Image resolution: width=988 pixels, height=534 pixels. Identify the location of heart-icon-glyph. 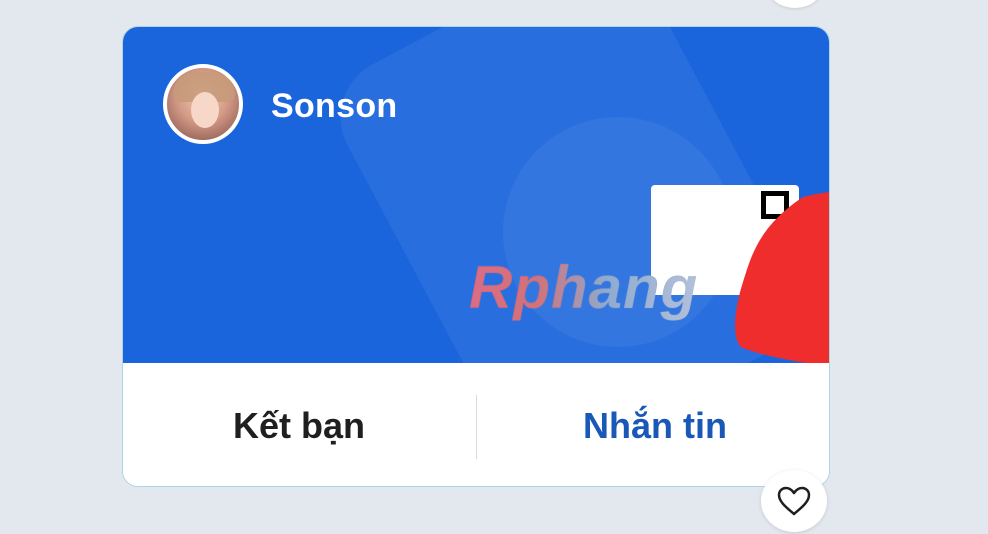
(794, 501).